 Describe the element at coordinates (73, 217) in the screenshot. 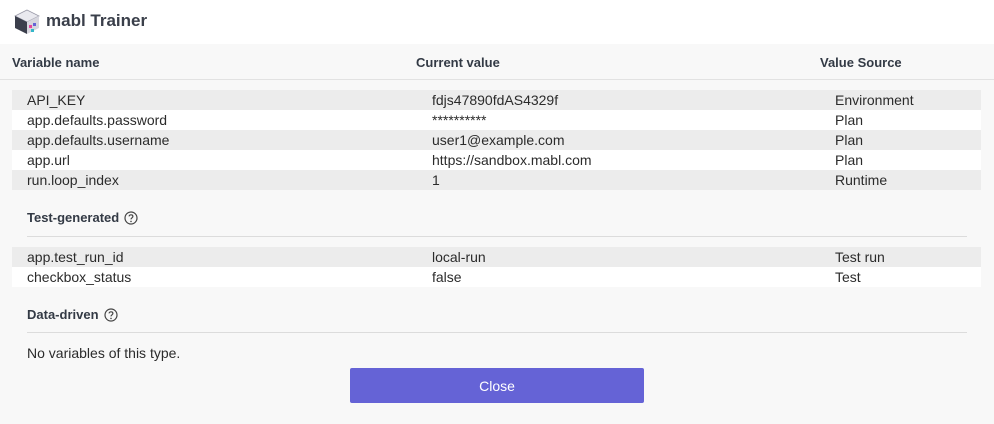

I see `section-title-label: Test-generated` at that location.